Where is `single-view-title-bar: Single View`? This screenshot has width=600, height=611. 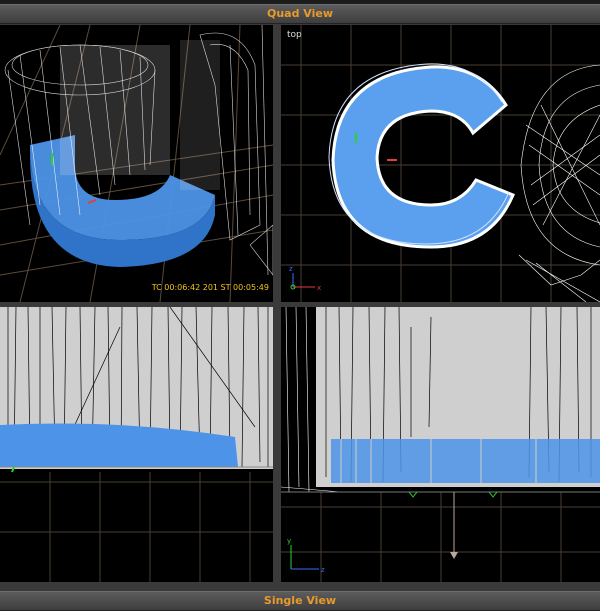
single-view-title-bar: Single View is located at coordinates (300, 601).